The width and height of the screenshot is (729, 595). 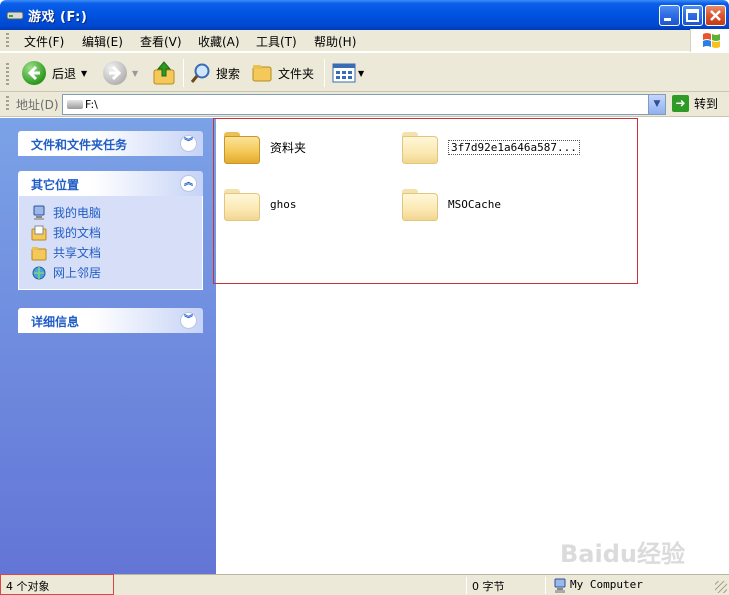 What do you see at coordinates (77, 213) in the screenshot?
I see `place-label: 我的电脑` at bounding box center [77, 213].